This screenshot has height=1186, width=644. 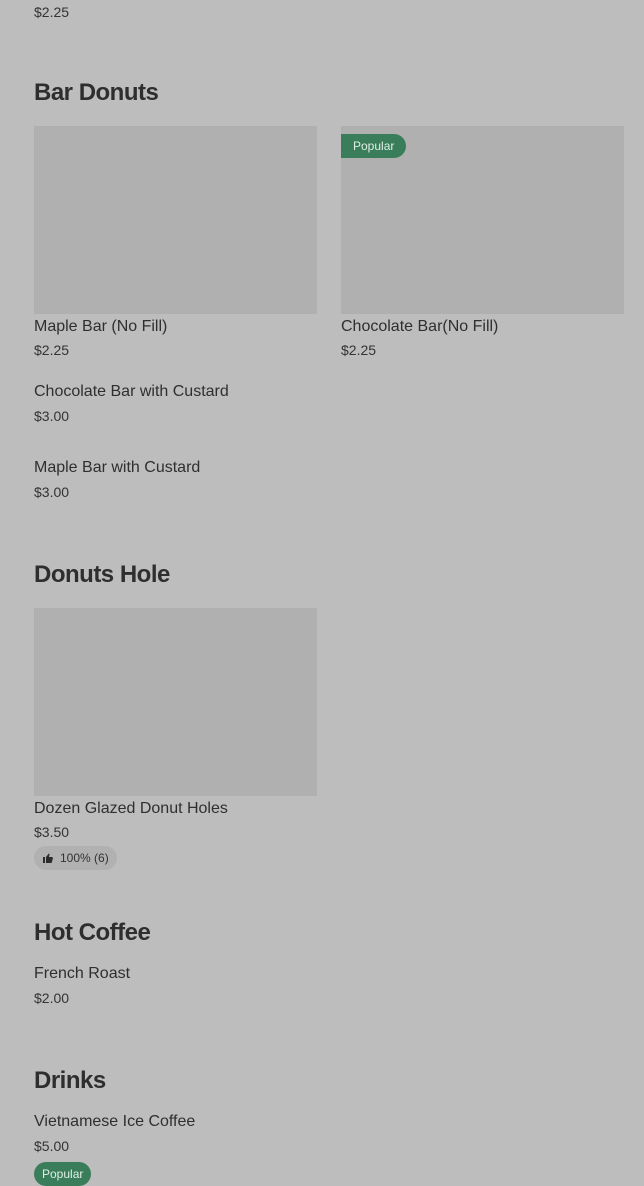 What do you see at coordinates (82, 973) in the screenshot?
I see `item-name: French Roast` at bounding box center [82, 973].